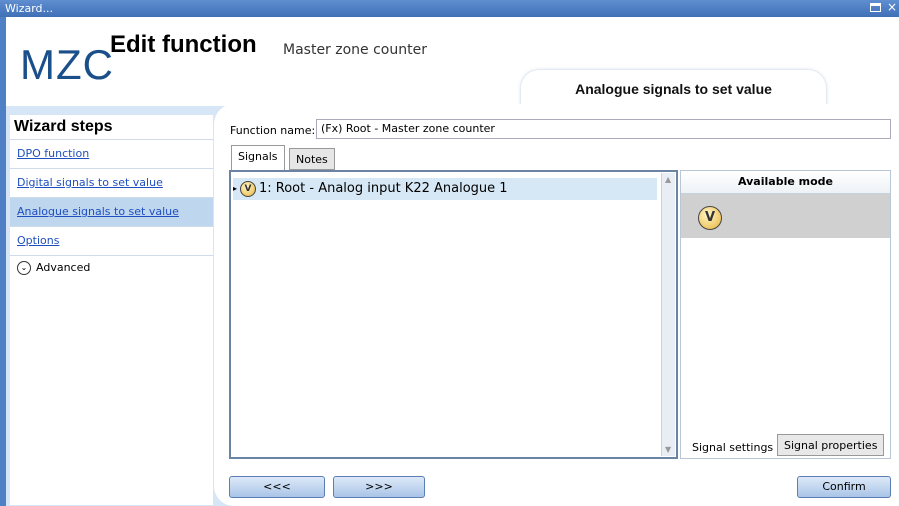 This screenshot has width=899, height=506. I want to click on confirm-button: Confirm, so click(844, 487).